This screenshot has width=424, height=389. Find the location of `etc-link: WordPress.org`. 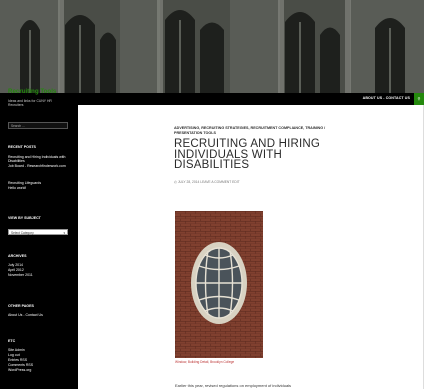

etc-link: WordPress.org is located at coordinates (39, 370).